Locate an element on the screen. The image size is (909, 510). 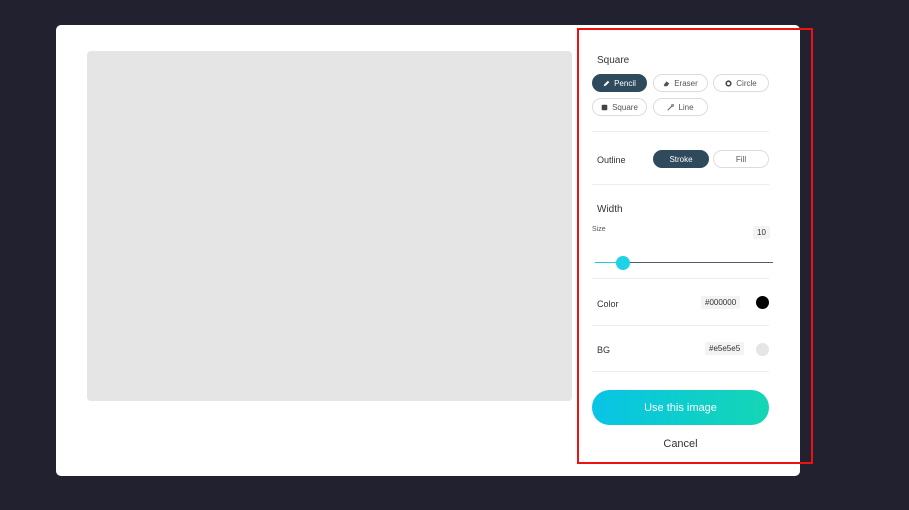
tool-circle-button: Circle is located at coordinates (741, 83).